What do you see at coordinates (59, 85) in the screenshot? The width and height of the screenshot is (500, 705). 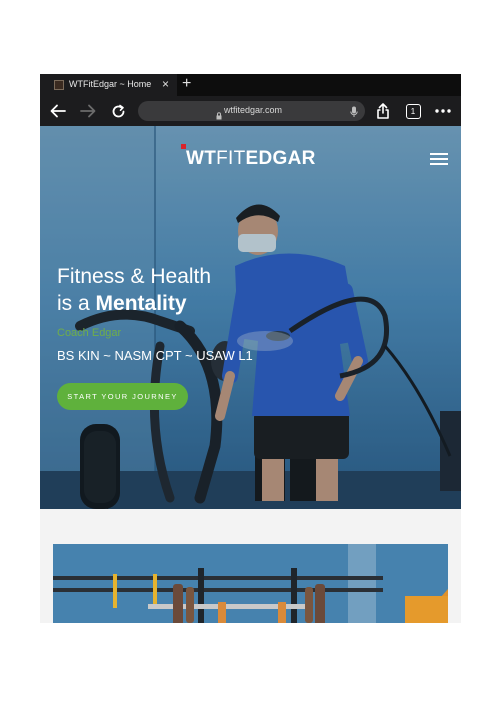 I see `site-favicon-icon` at bounding box center [59, 85].